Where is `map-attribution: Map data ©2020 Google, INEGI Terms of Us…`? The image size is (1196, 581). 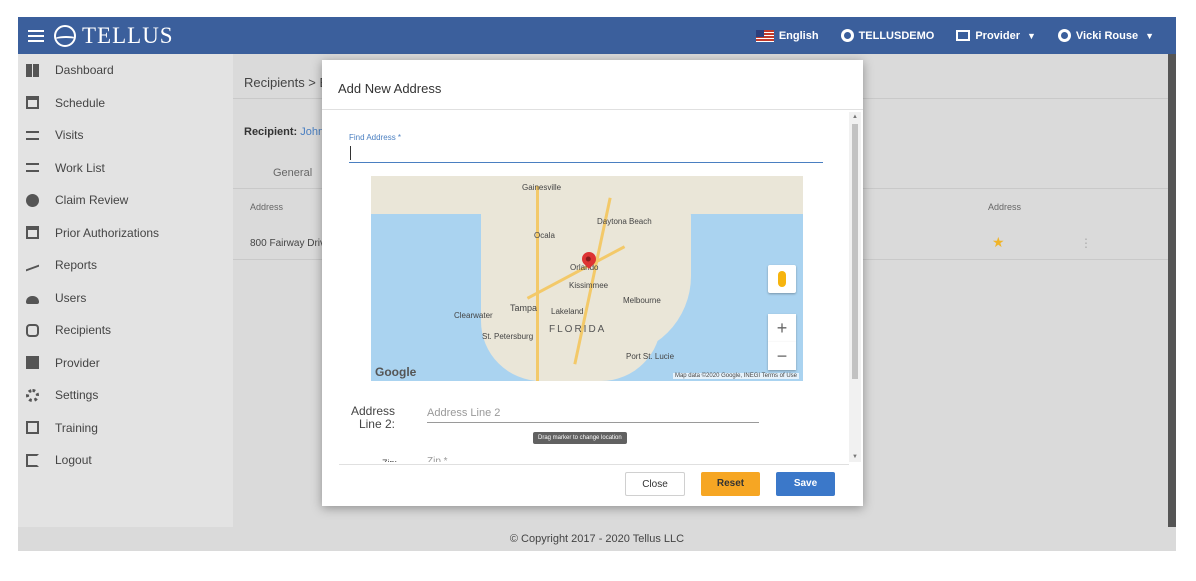 map-attribution: Map data ©2020 Google, INEGI Terms of Us… is located at coordinates (735, 376).